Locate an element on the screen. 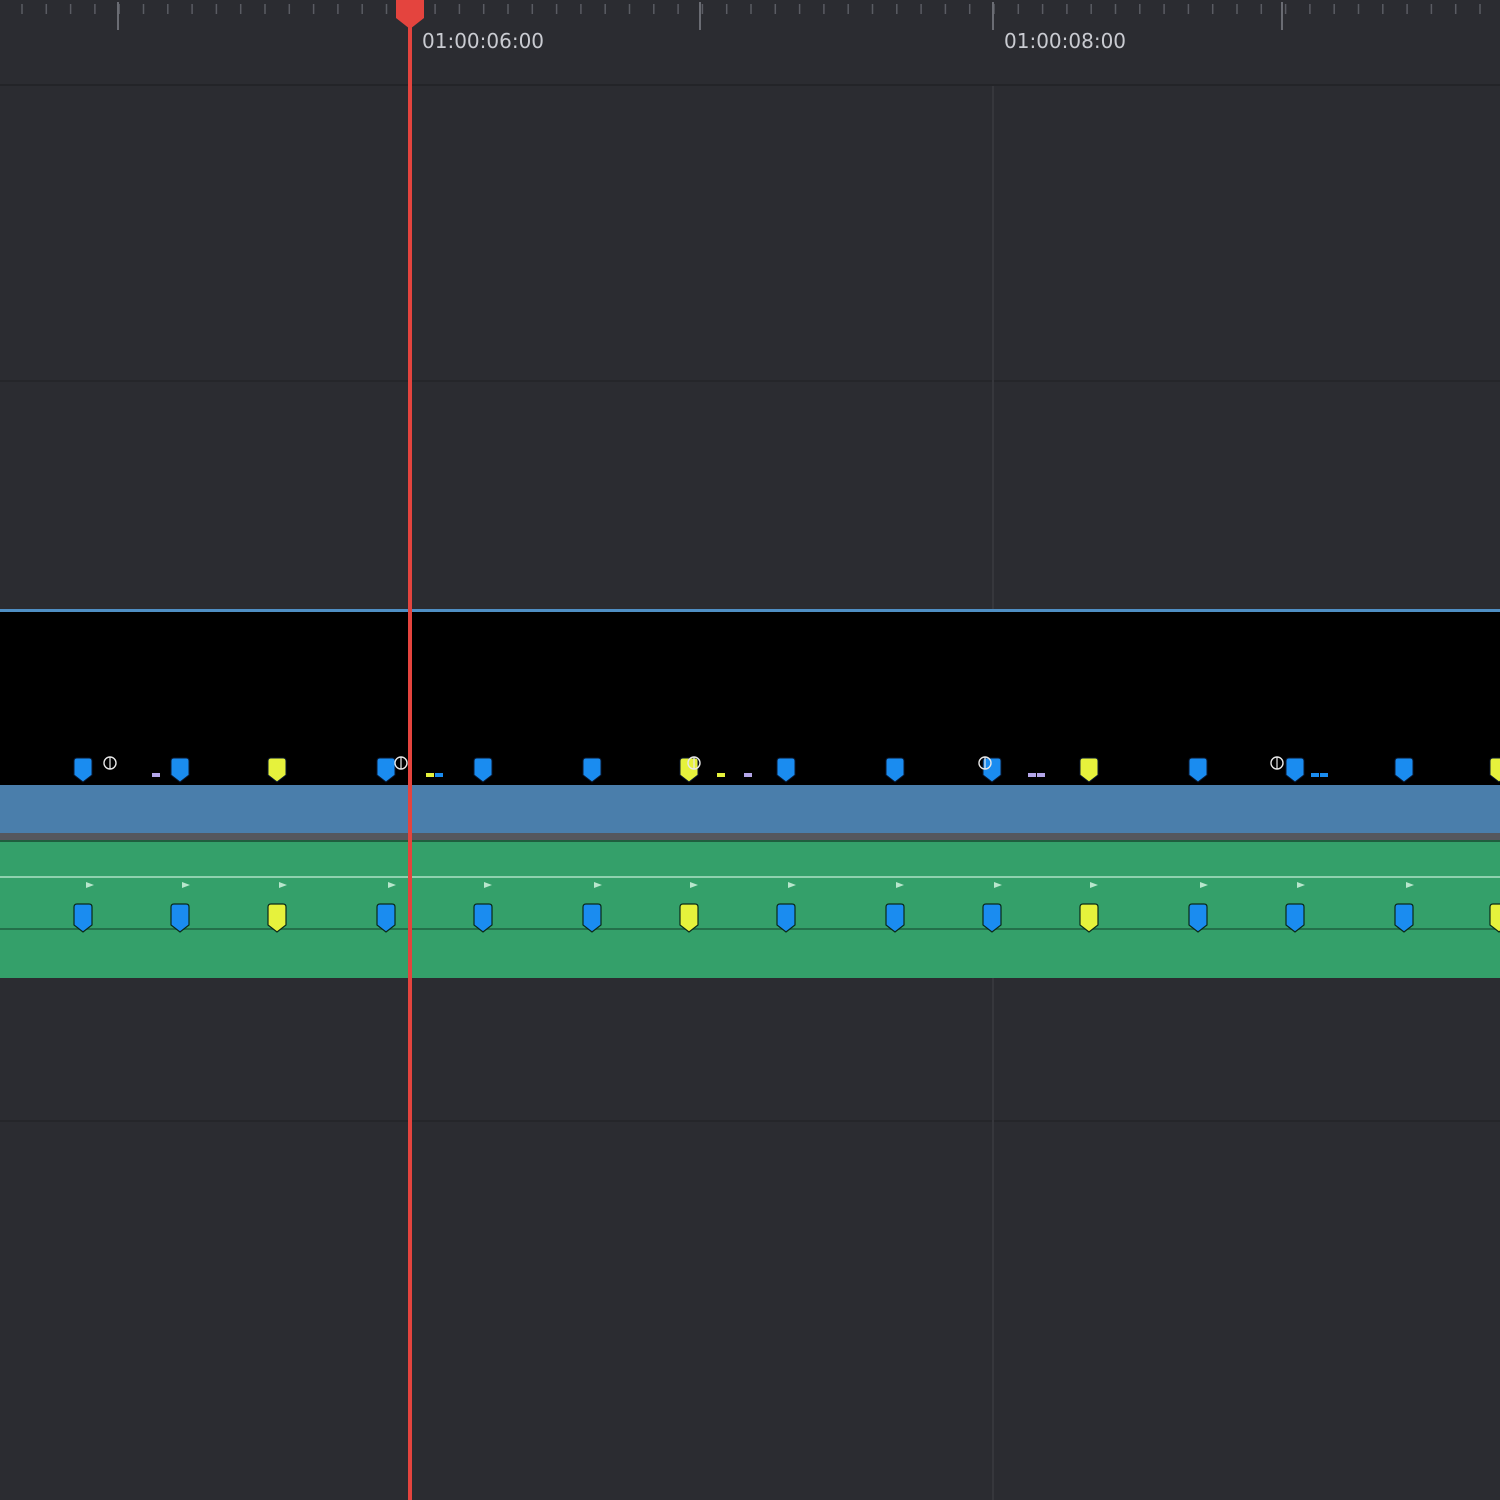 The height and width of the screenshot is (1500, 1500). empty-track is located at coordinates (750, 1049).